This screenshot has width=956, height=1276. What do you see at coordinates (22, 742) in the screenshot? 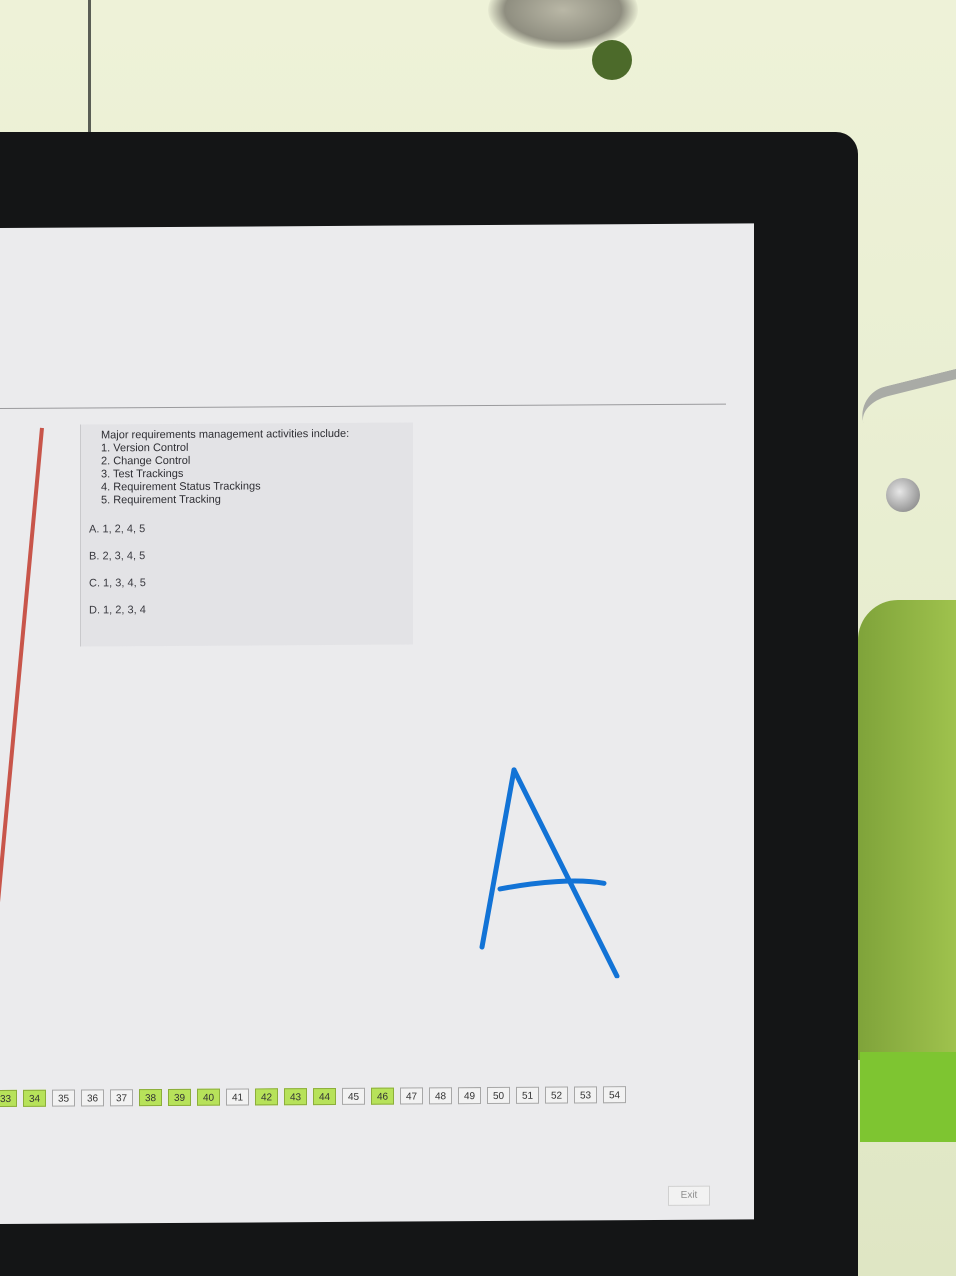
I see `question-accent-bar` at bounding box center [22, 742].